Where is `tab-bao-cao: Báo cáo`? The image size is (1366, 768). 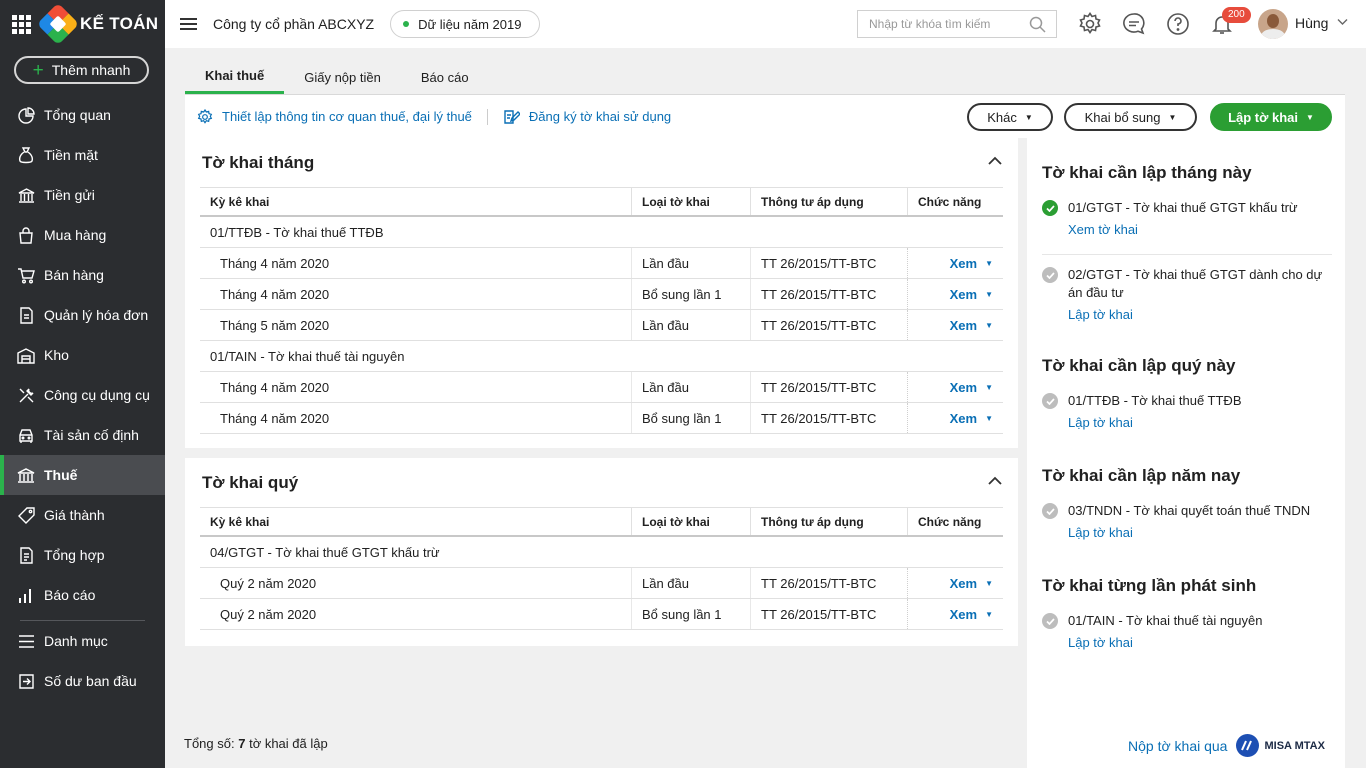
tab-bao-cao: Báo cáo is located at coordinates (445, 77).